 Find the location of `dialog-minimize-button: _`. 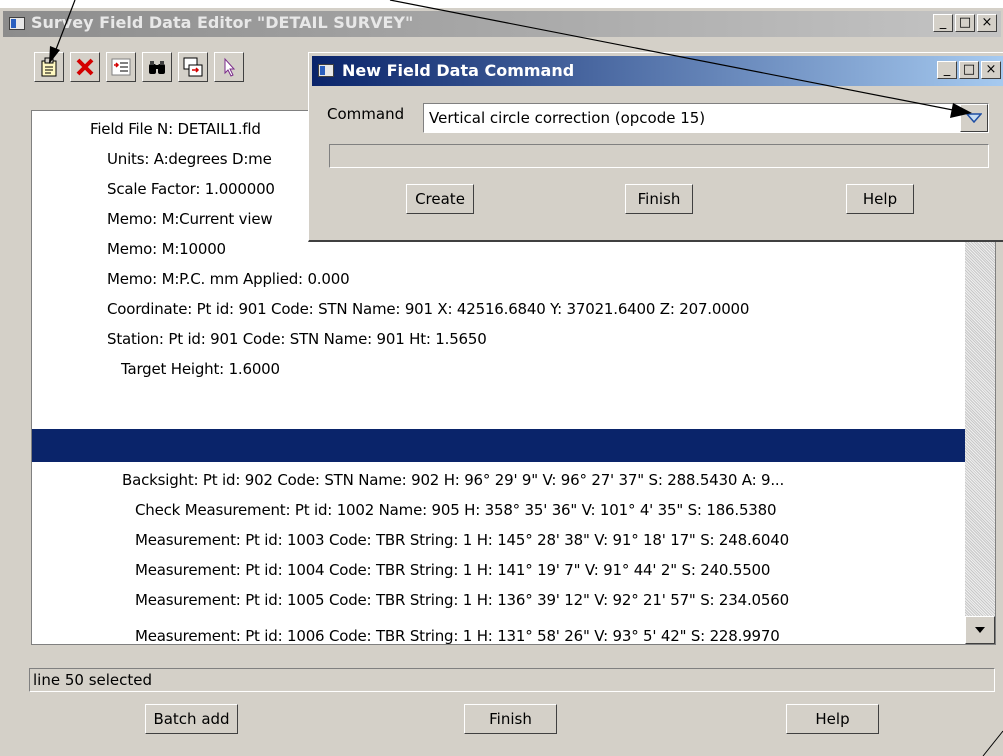

dialog-minimize-button: _ is located at coordinates (947, 70).